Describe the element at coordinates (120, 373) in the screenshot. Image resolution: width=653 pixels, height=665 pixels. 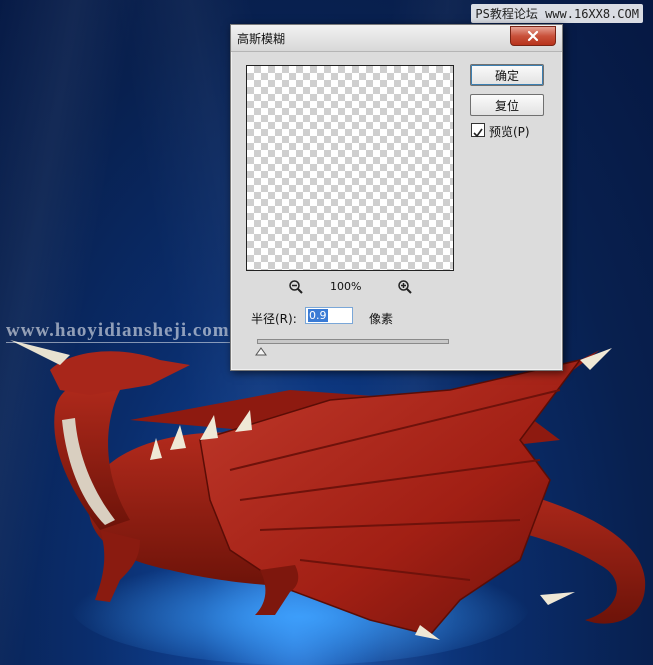
I see `dragon-head` at that location.